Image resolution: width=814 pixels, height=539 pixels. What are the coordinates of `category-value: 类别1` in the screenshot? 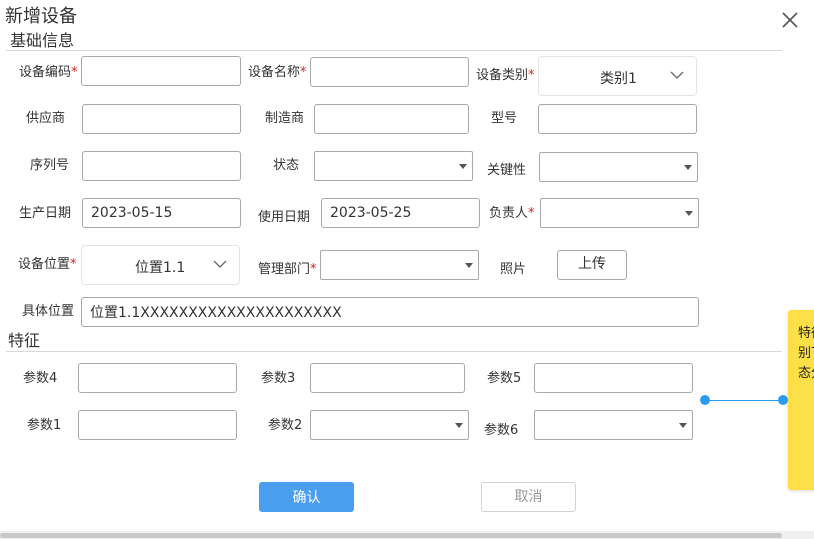 It's located at (618, 79).